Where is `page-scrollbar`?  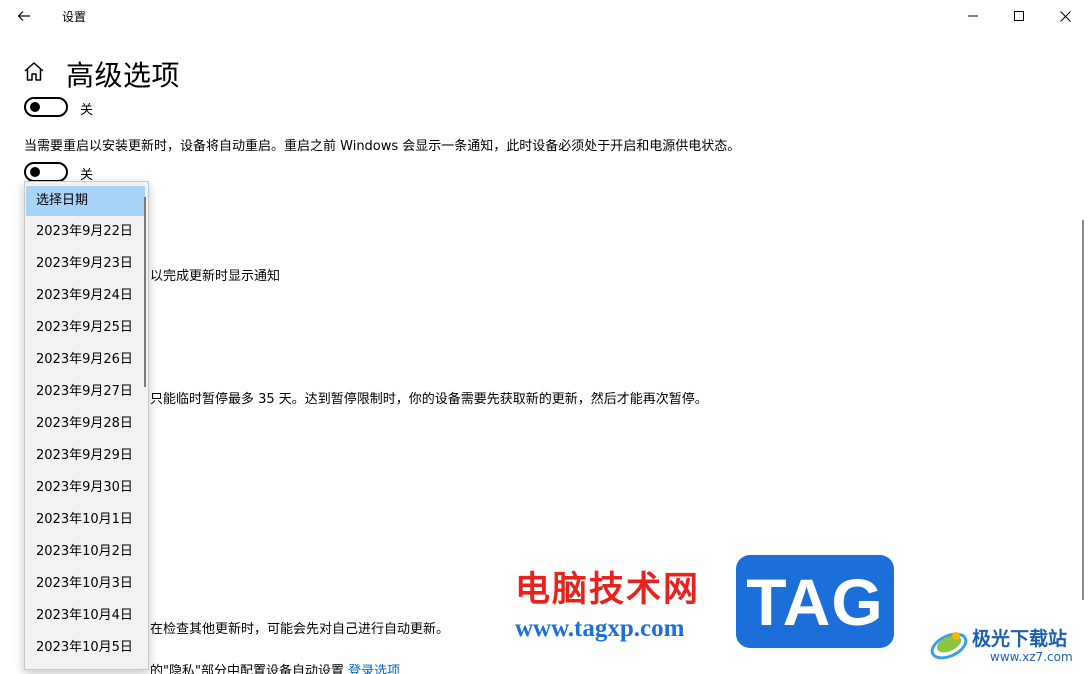 page-scrollbar is located at coordinates (1083, 410).